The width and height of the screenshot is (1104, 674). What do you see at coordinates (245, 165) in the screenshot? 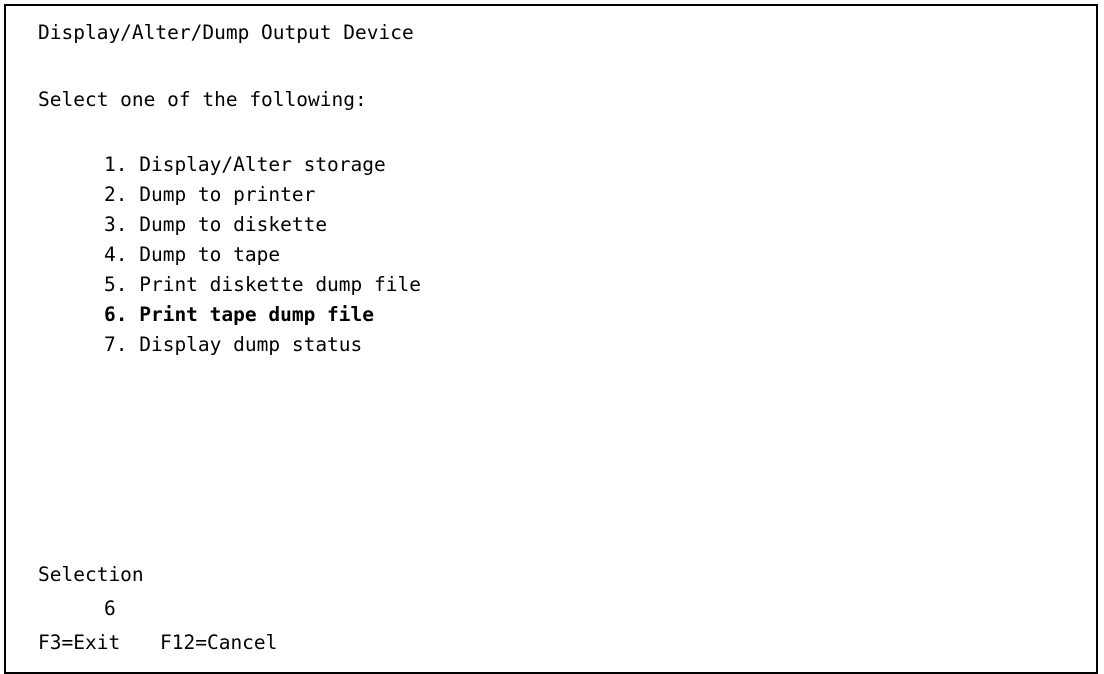
I see `option-display-alter-storage: 1. Display/Alter storage` at bounding box center [245, 165].